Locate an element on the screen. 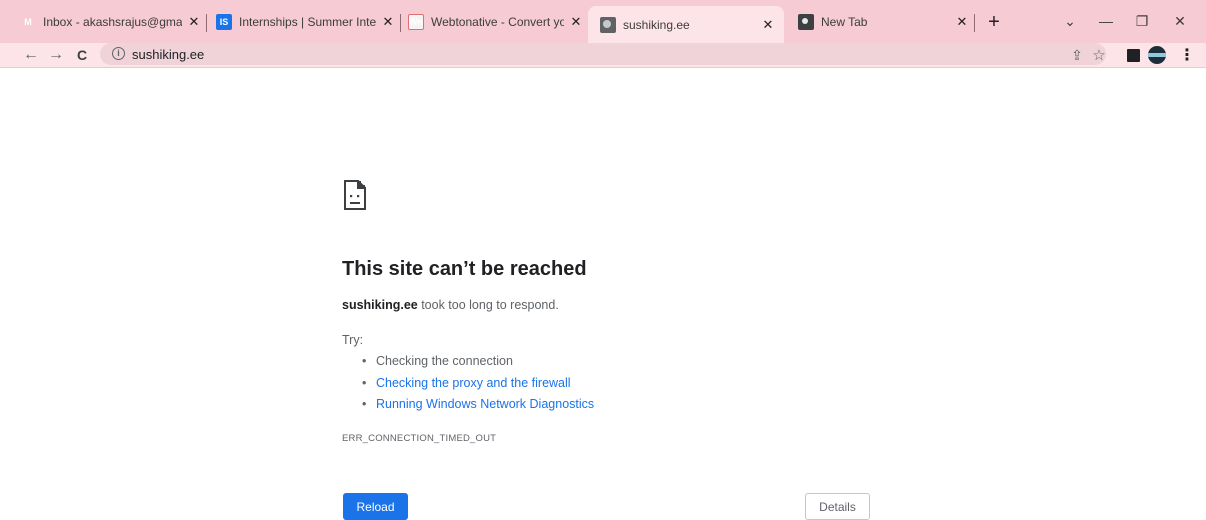 This screenshot has height=520, width=1206. error-host: sushiking.ee is located at coordinates (380, 305).